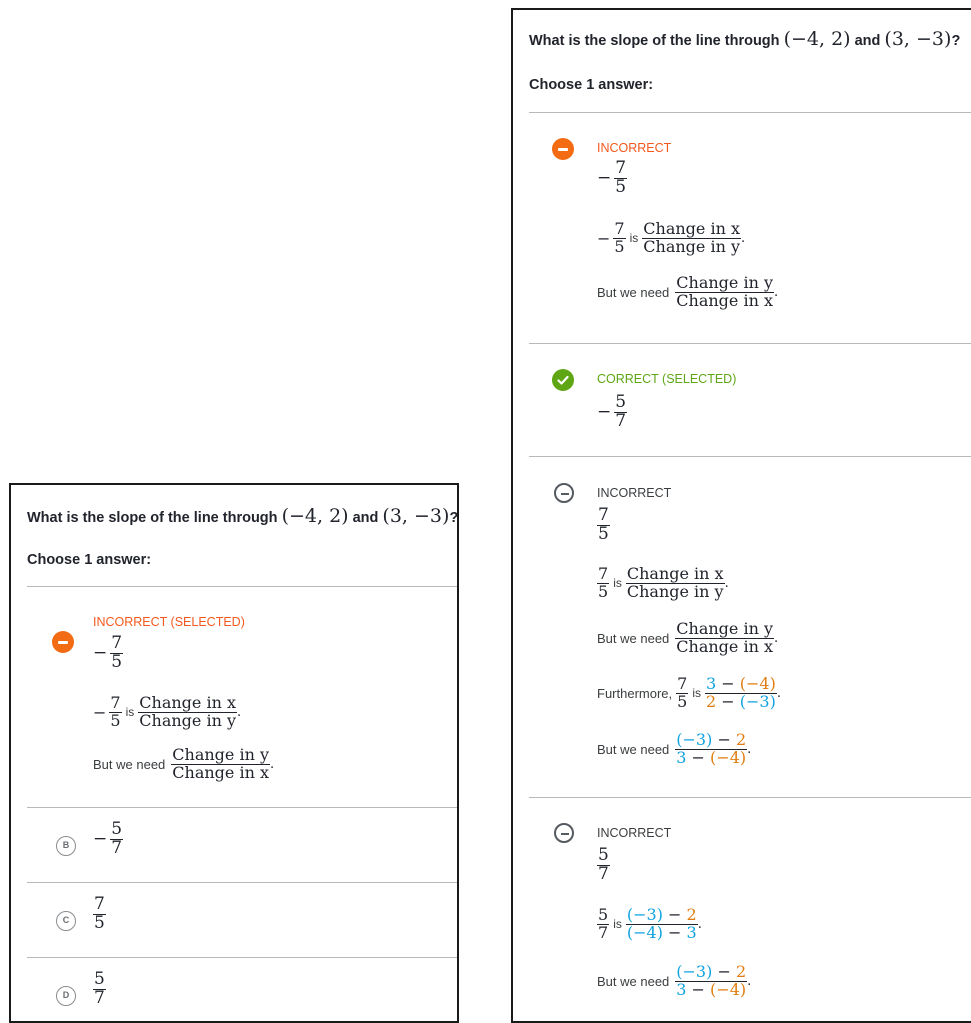 The image size is (971, 1023). I want to click on denominator: 2 − (−3), so click(741, 701).